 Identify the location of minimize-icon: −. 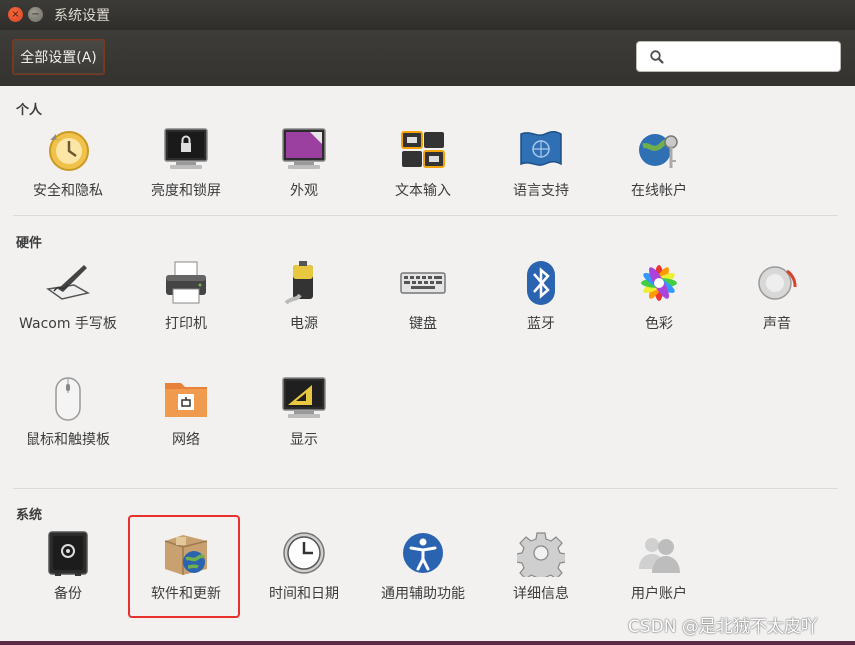
(35, 14).